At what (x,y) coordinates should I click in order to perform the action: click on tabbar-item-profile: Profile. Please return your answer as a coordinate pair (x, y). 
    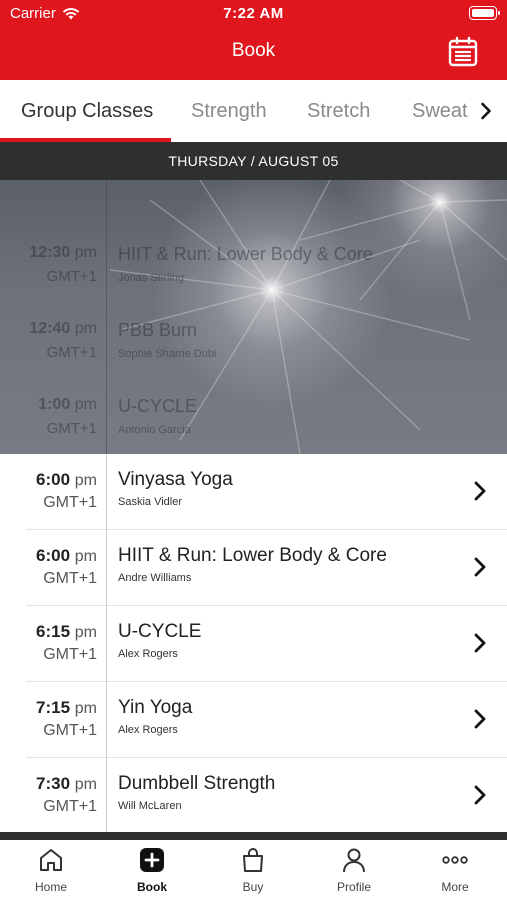
    Looking at the image, I should click on (354, 873).